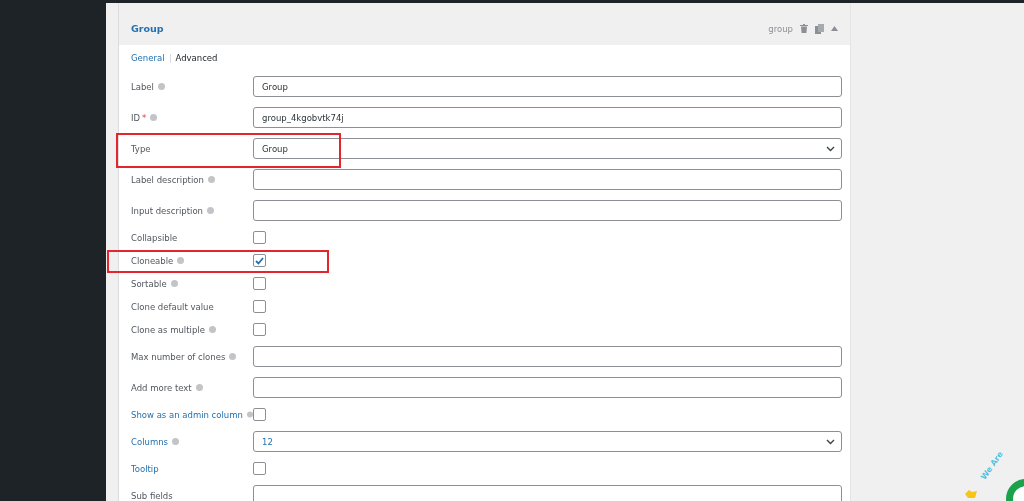  I want to click on field-label: Max number of clones, so click(178, 356).